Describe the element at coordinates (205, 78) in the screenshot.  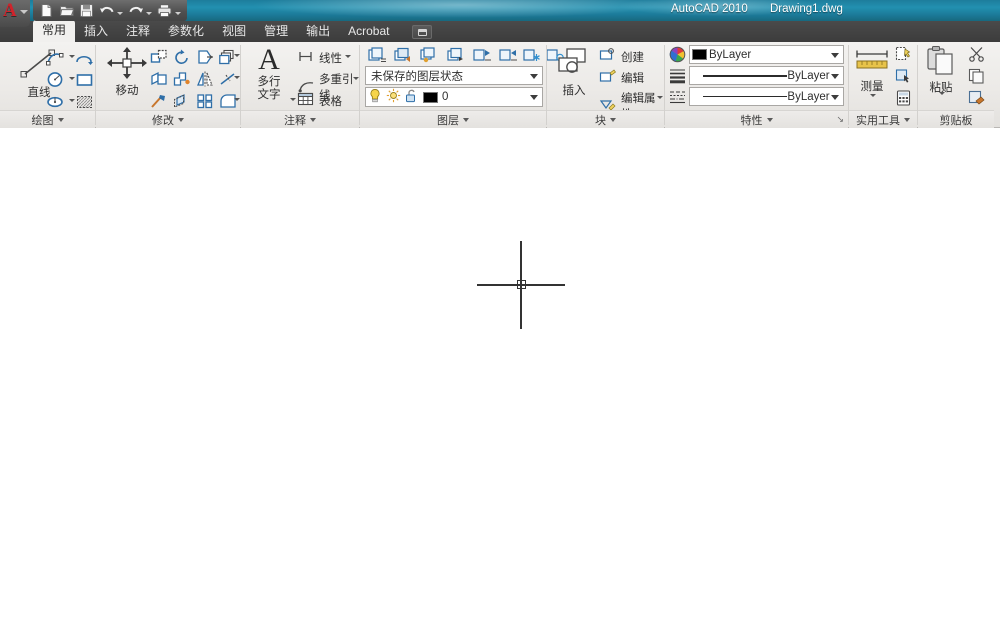
I see `mirror-button` at that location.